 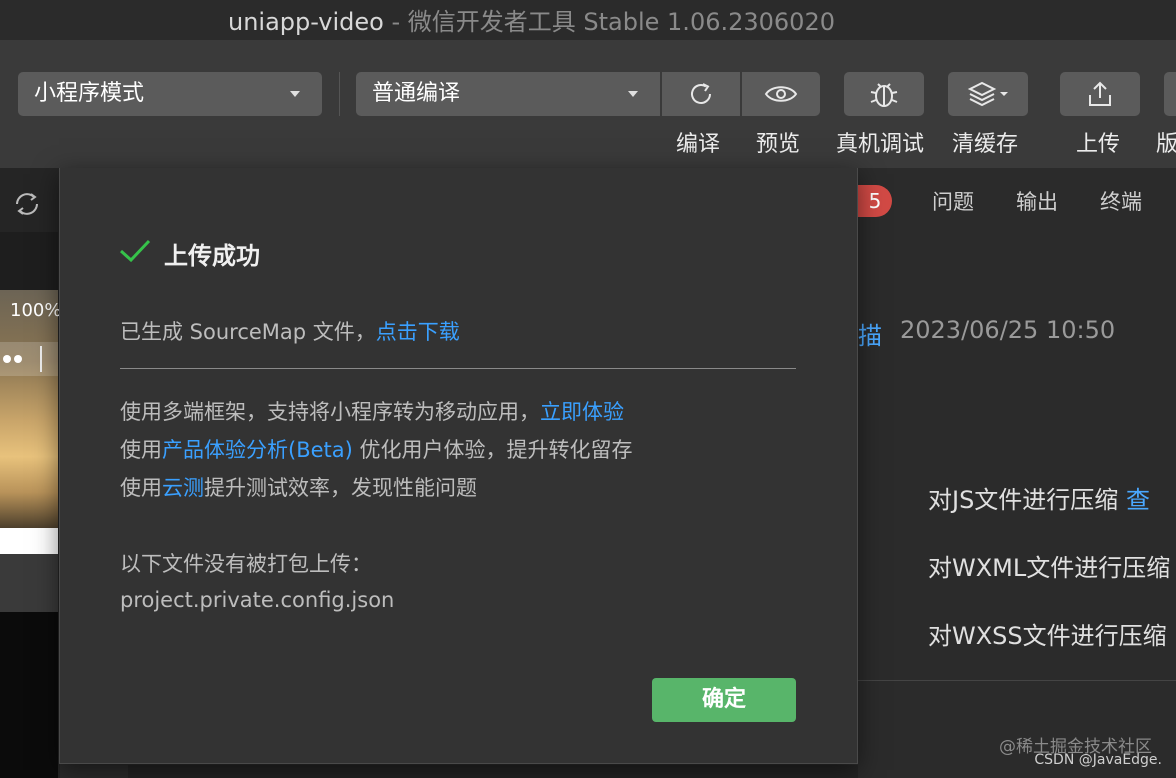 What do you see at coordinates (27, 204) in the screenshot?
I see `sync-icon` at bounding box center [27, 204].